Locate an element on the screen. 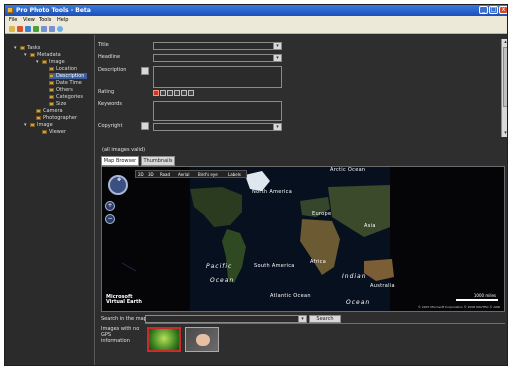 The width and height of the screenshot is (512, 369). undo-icon is located at coordinates (44, 29).